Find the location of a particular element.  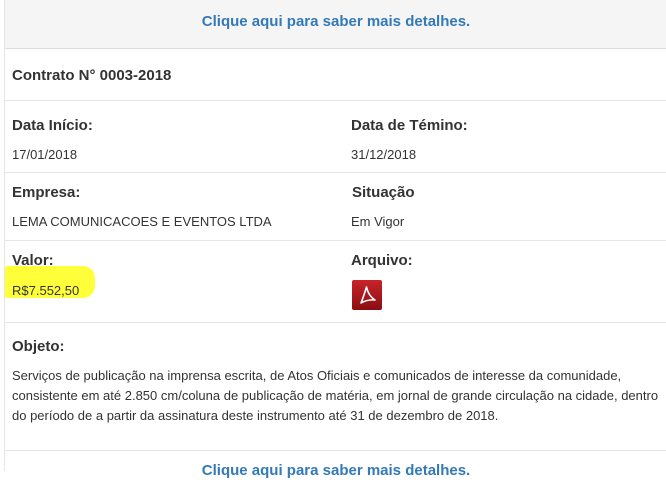

start-date-value: 17/01/2018 is located at coordinates (45, 154).